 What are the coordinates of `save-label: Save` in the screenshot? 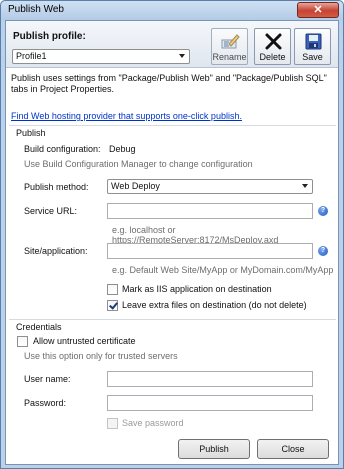 It's located at (312, 57).